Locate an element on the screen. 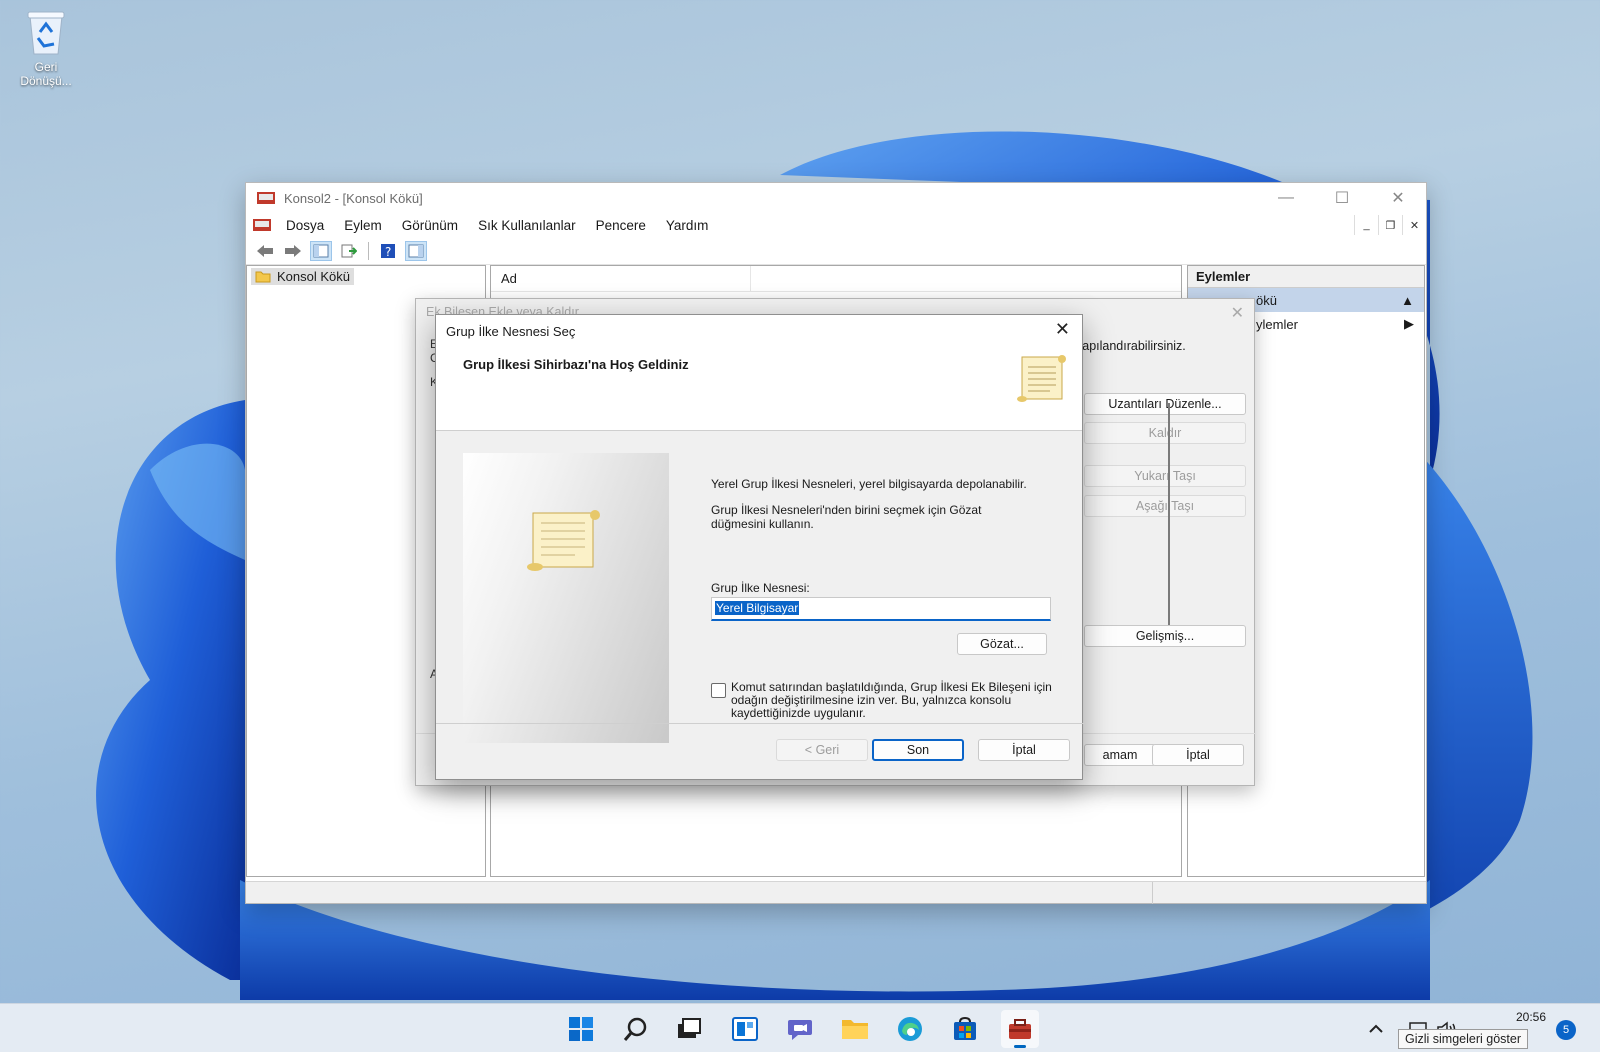 Image resolution: width=1600 pixels, height=1052 pixels. teams-chat-button is located at coordinates (800, 1029).